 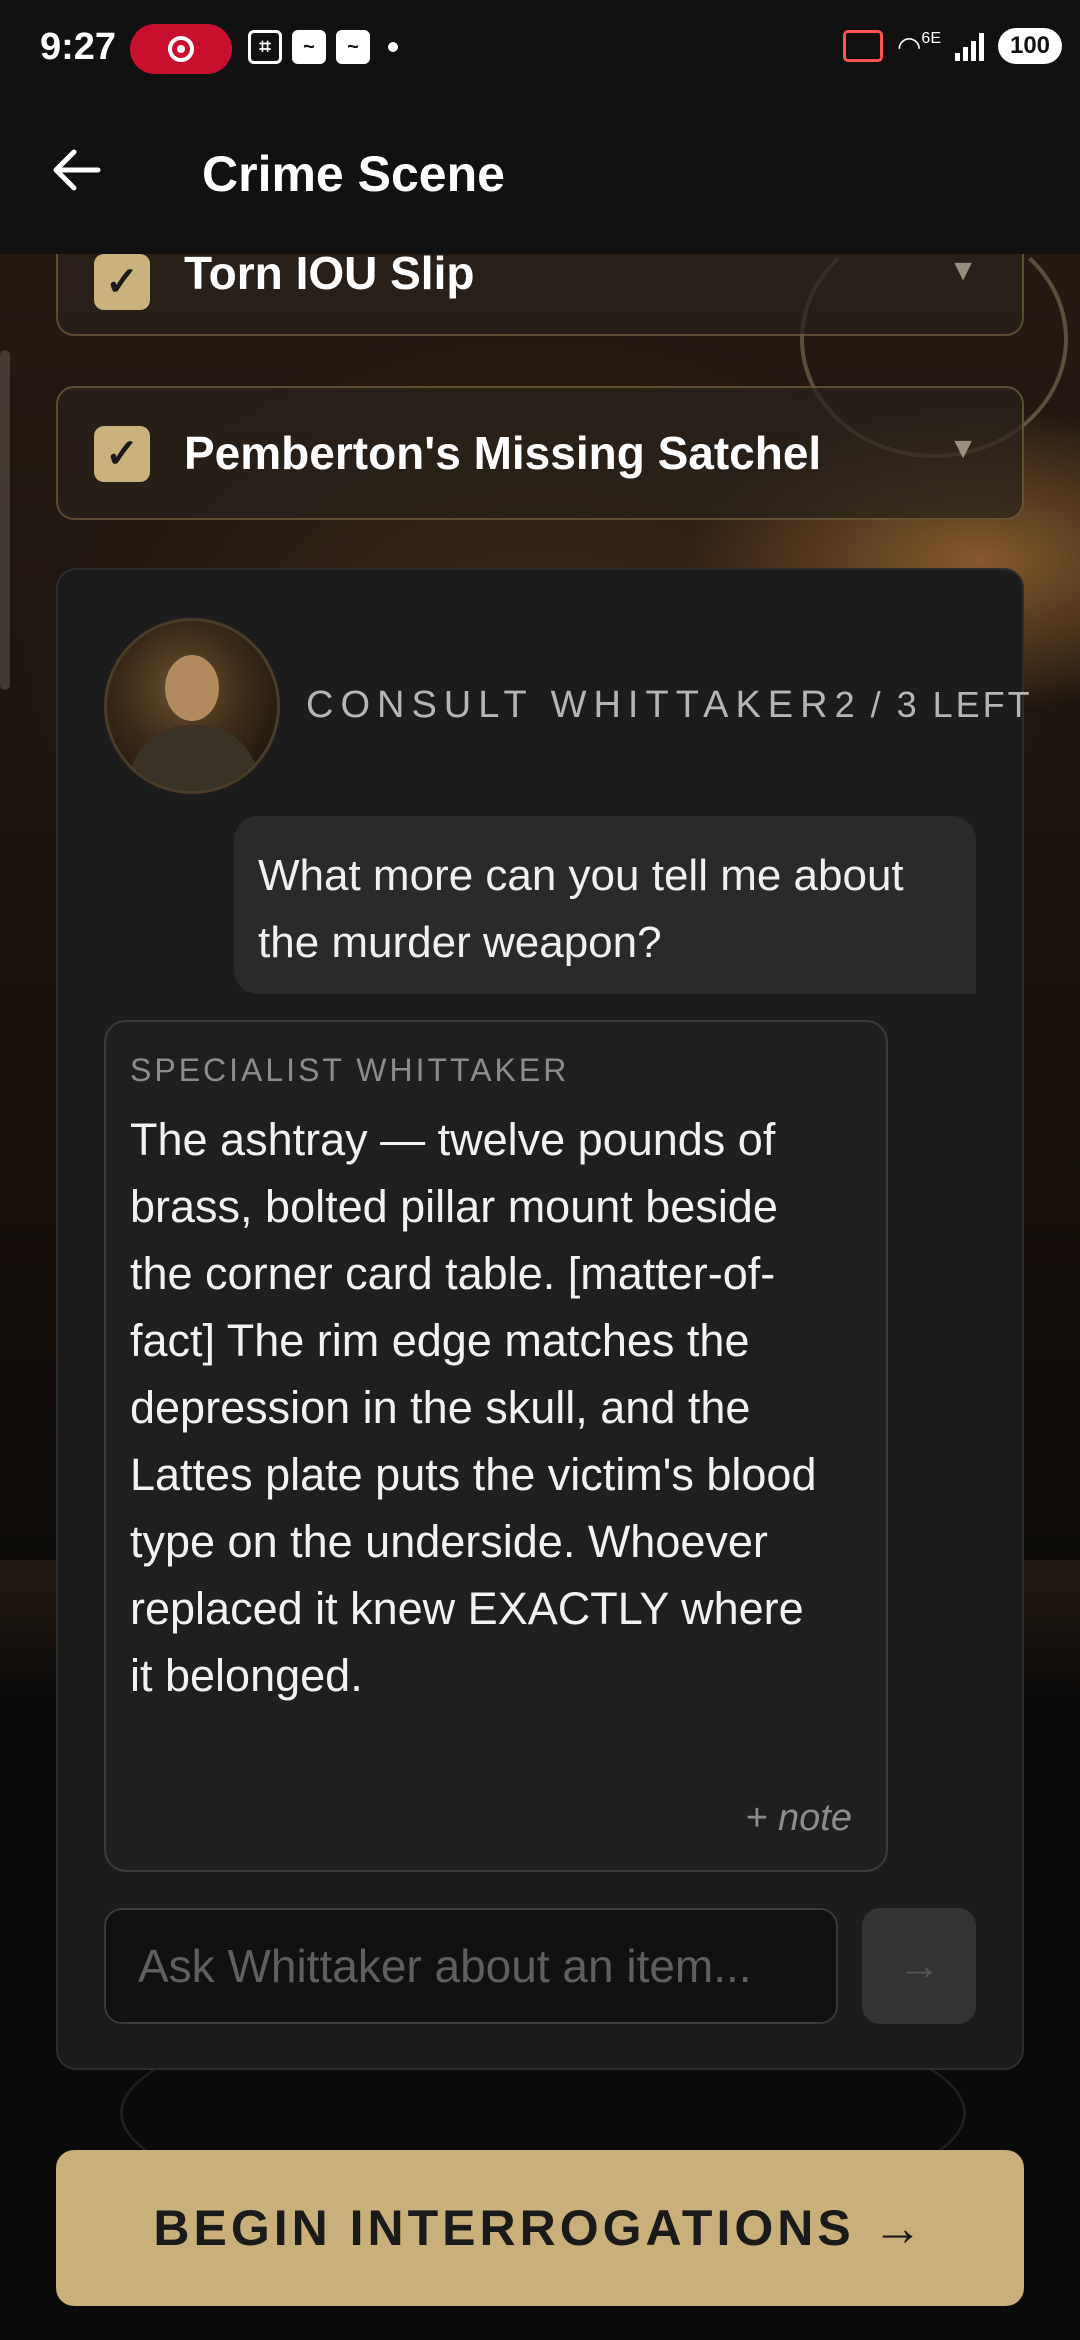 I want to click on app-notification-icon-2: ~, so click(x=353, y=47).